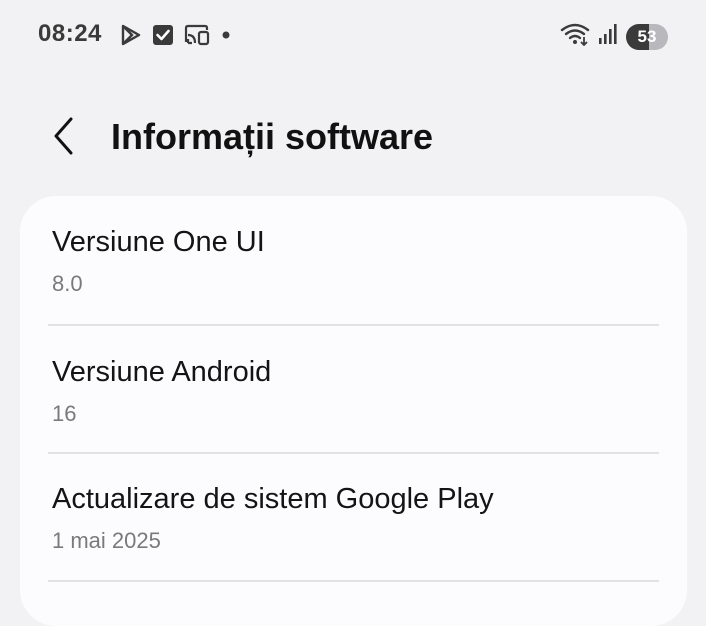 The width and height of the screenshot is (706, 626). Describe the element at coordinates (227, 37) in the screenshot. I see `dot-icon` at that location.